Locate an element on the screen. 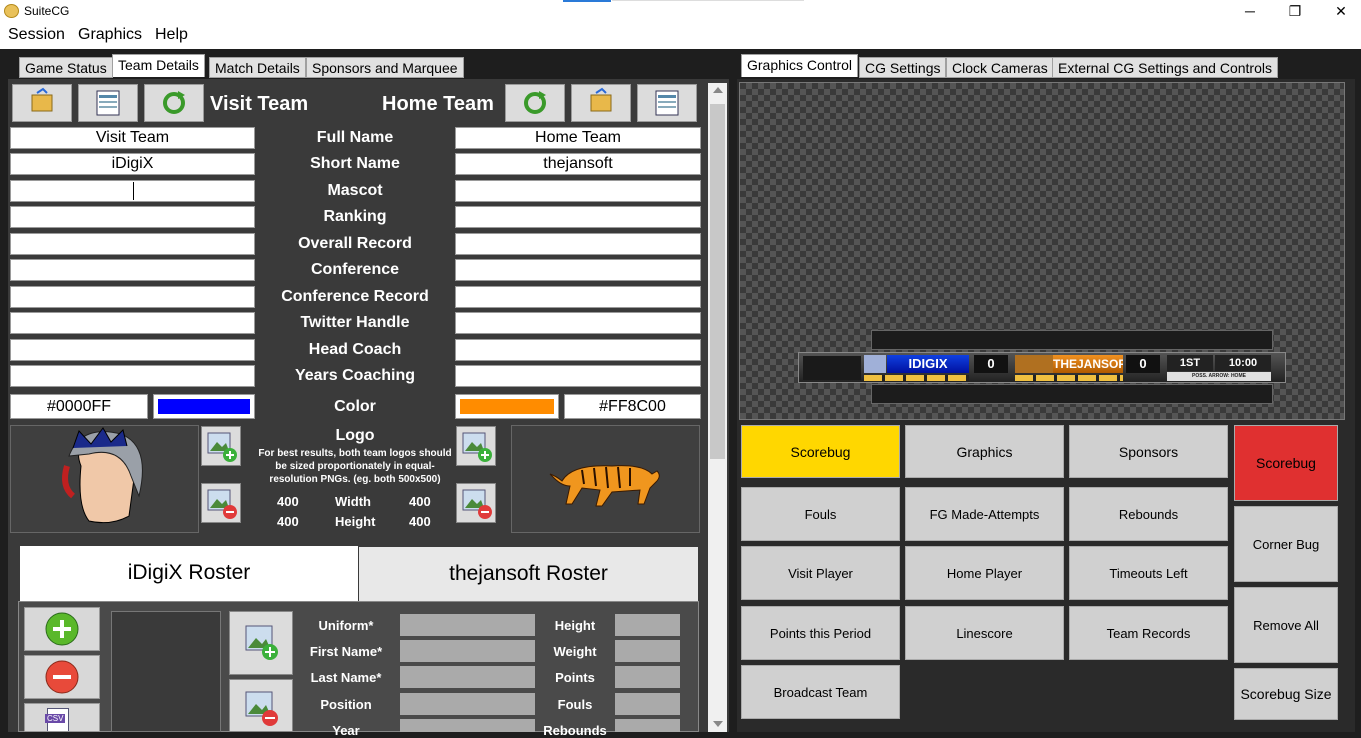 This screenshot has width=1361, height=738. tab-team-details: Team Details is located at coordinates (158, 65).